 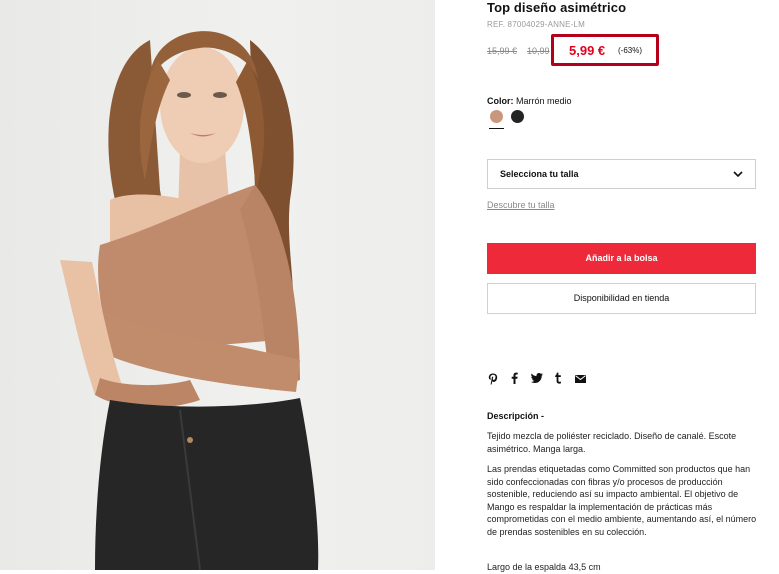 What do you see at coordinates (621, 174) in the screenshot?
I see `size-select: Selecciona tu talla` at bounding box center [621, 174].